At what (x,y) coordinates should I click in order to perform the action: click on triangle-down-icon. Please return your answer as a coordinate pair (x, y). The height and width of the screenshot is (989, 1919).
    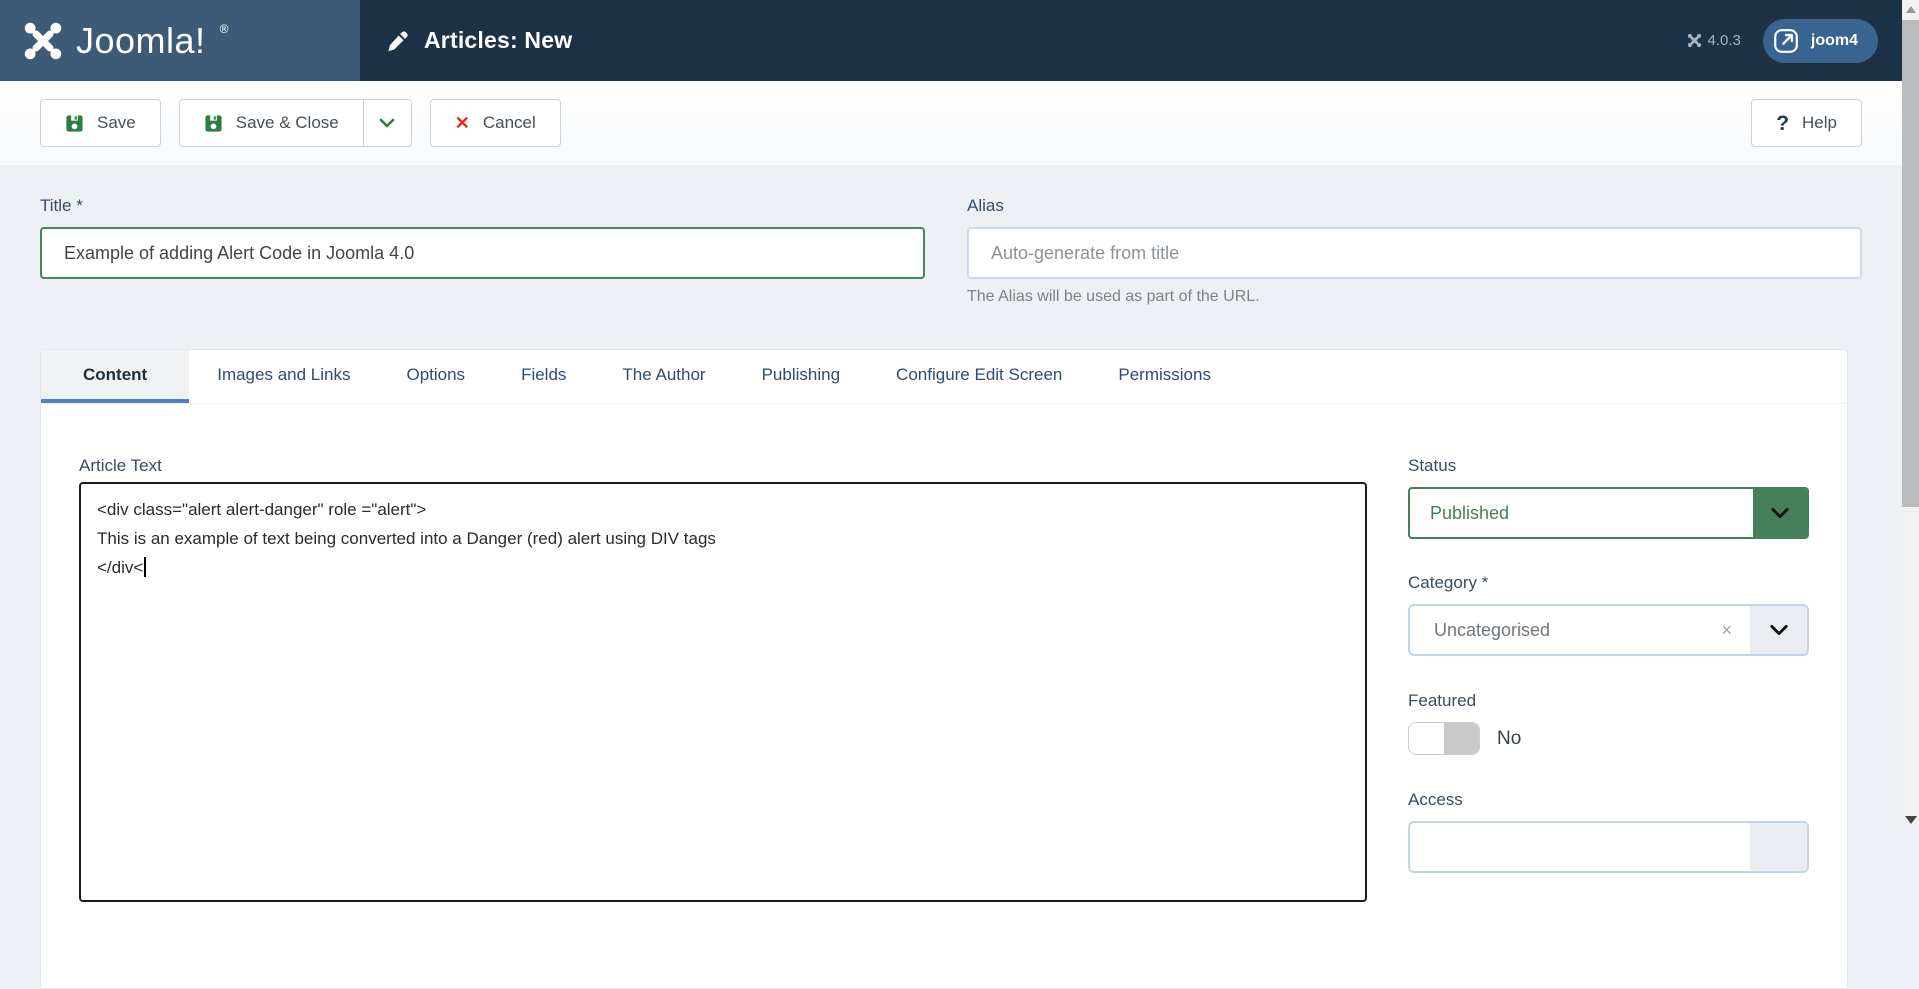
    Looking at the image, I should click on (1911, 820).